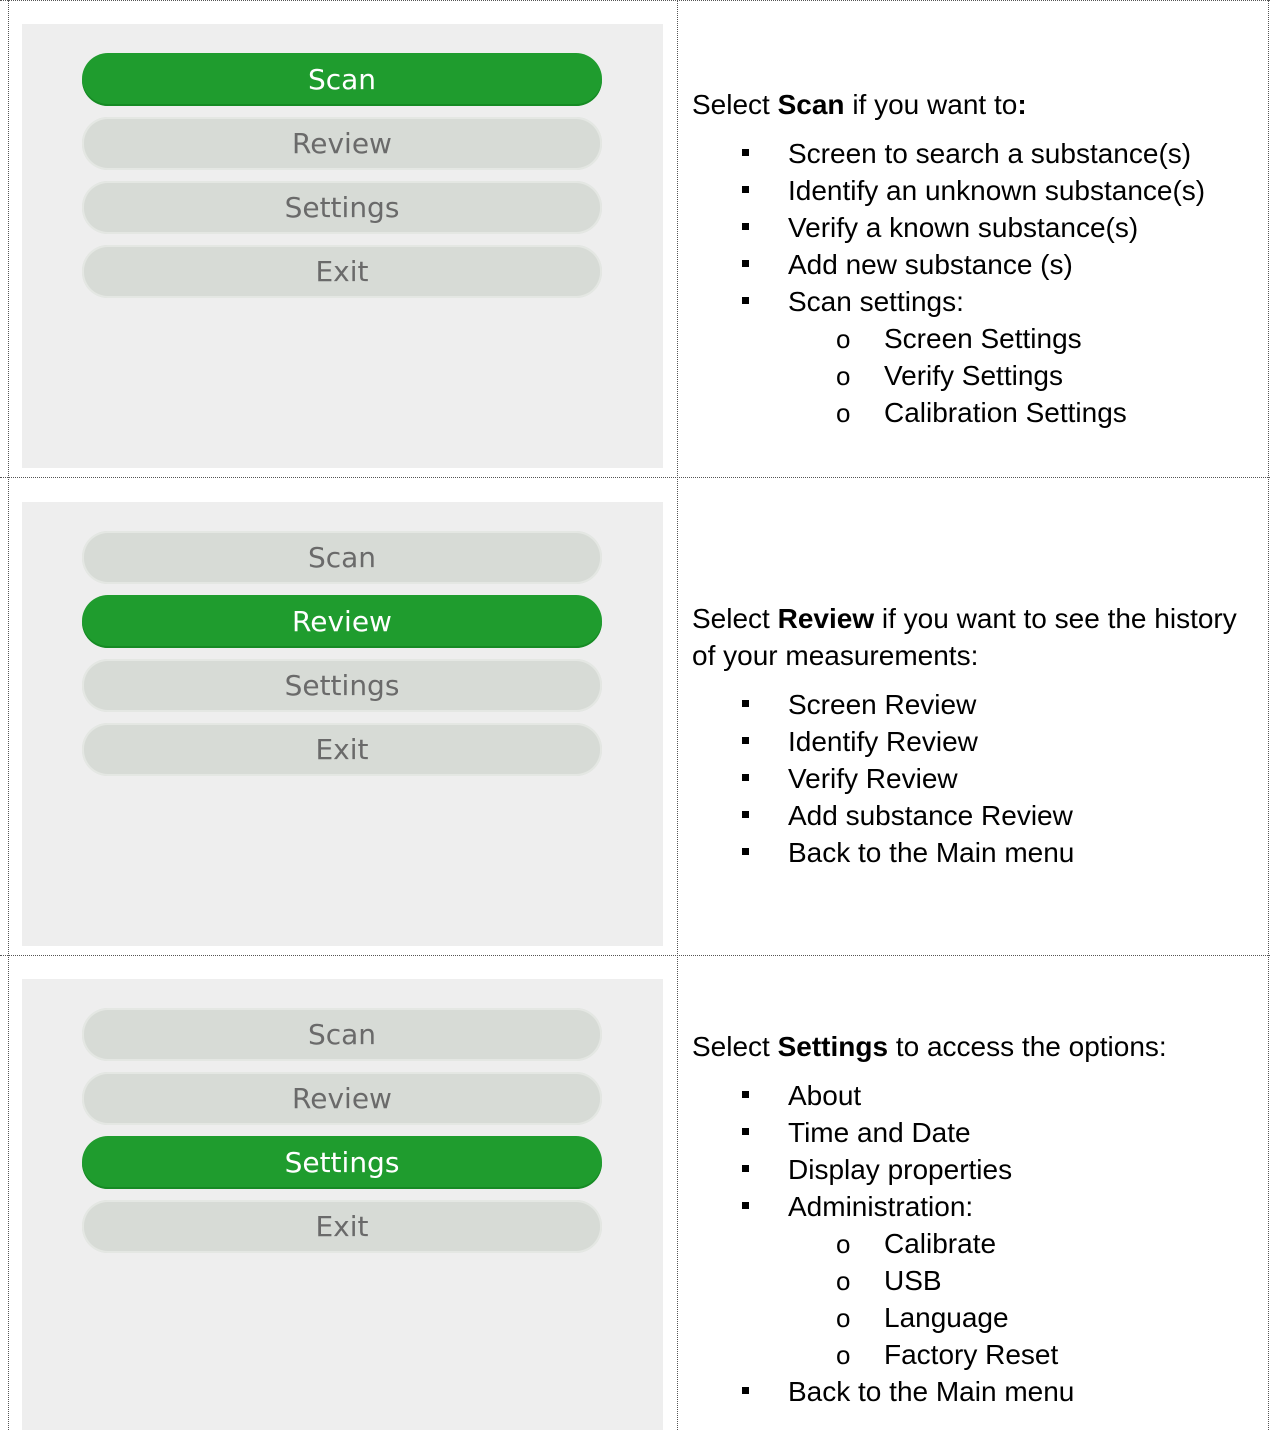 The image size is (1270, 1430). What do you see at coordinates (1025, 338) in the screenshot?
I see `sub-list-item: o Screen Settings` at bounding box center [1025, 338].